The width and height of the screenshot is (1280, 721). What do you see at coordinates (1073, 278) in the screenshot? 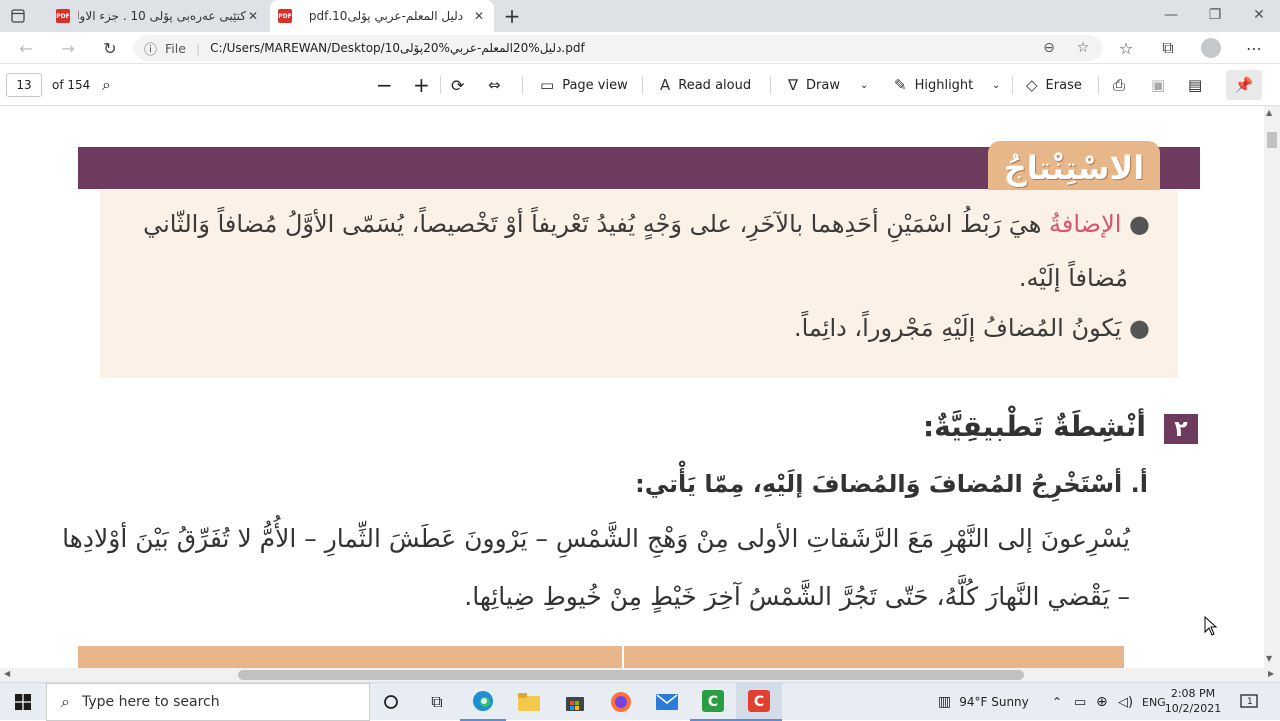
I see `conclusion-bullet-1-cont: مُضافاً إلَيْه.` at bounding box center [1073, 278].